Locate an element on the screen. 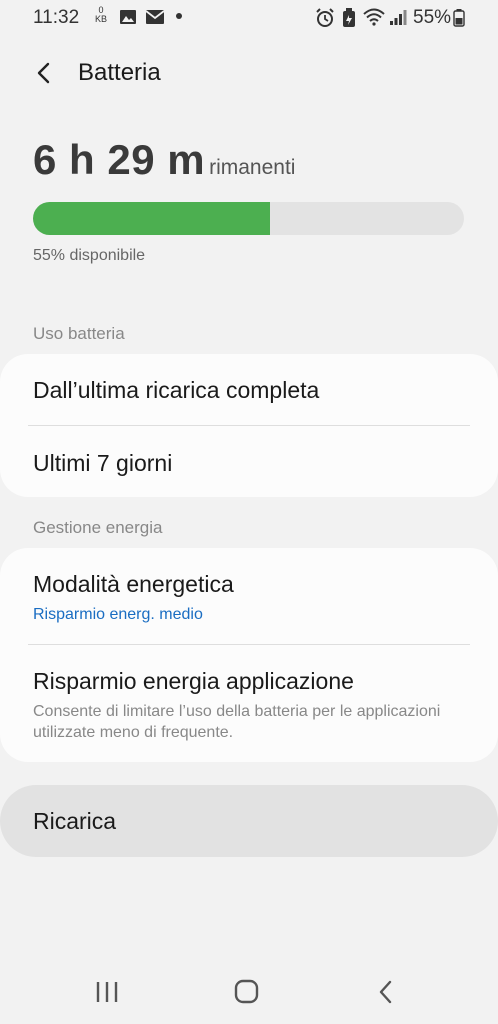 This screenshot has width=498, height=1024. battery-level-bar is located at coordinates (248, 218).